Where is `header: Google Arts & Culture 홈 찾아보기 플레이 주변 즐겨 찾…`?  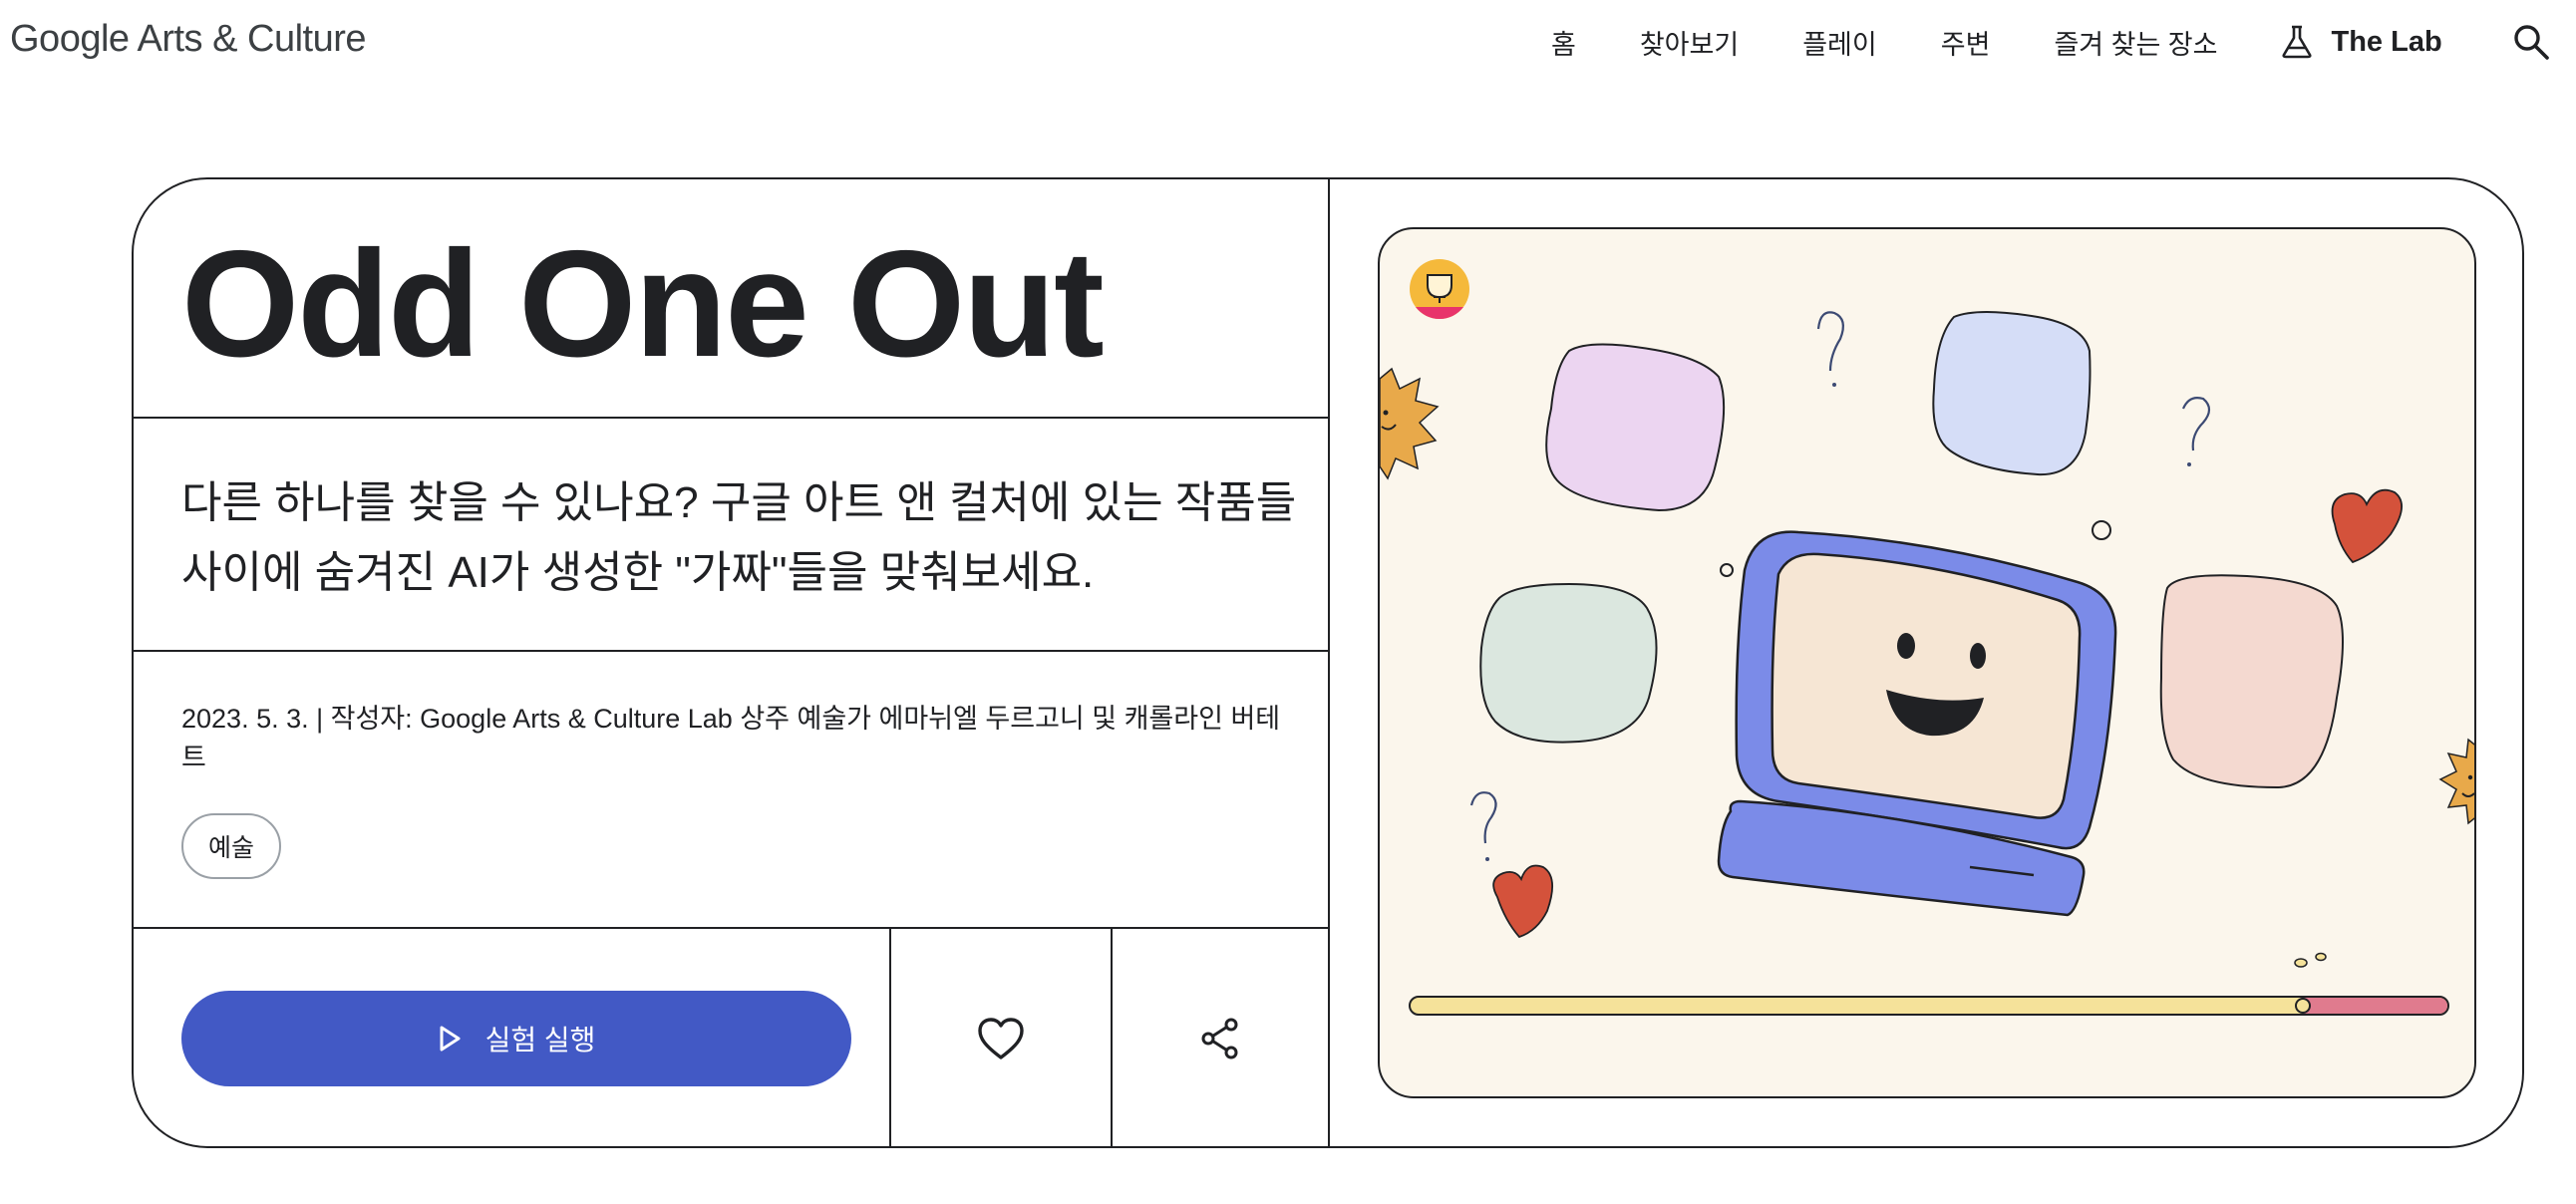 header: Google Arts & Culture 홈 찾아보기 플레이 주변 즐겨 찾… is located at coordinates (1288, 42).